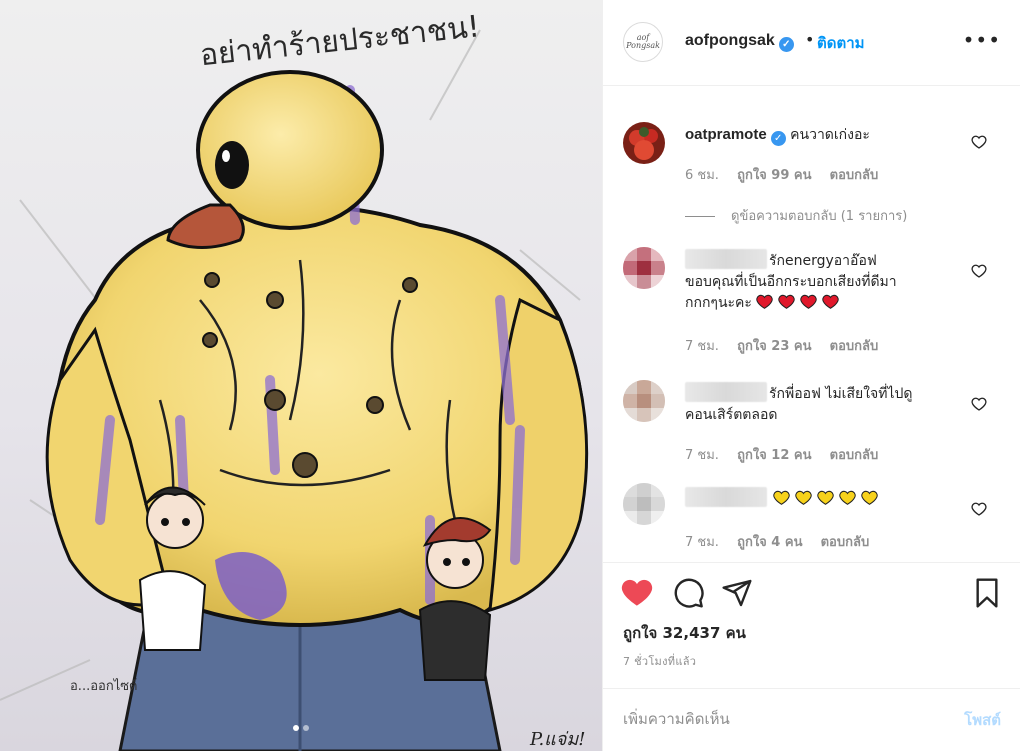  Describe the element at coordinates (982, 720) in the screenshot. I see `post-comment-button: โพสต์` at that location.